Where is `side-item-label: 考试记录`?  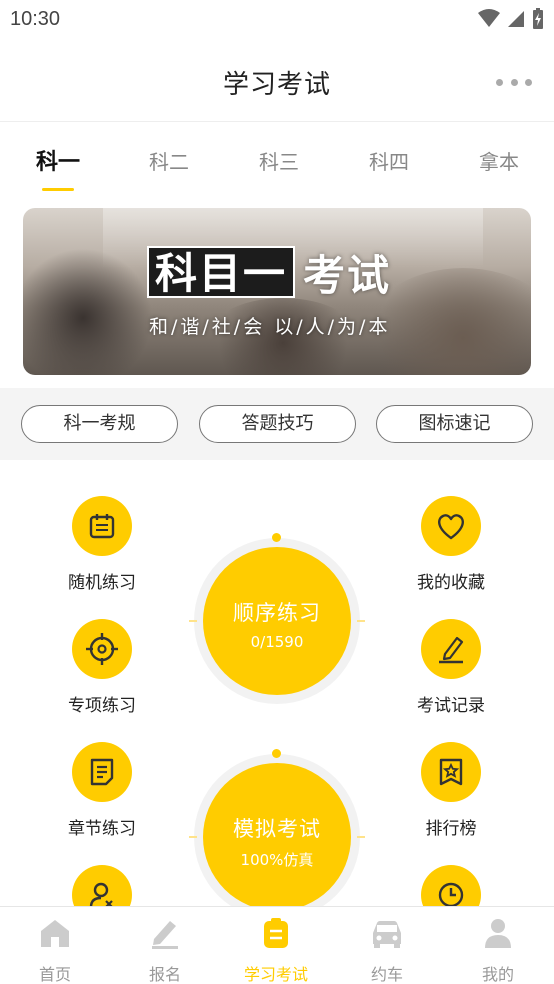 side-item-label: 考试记录 is located at coordinates (451, 706).